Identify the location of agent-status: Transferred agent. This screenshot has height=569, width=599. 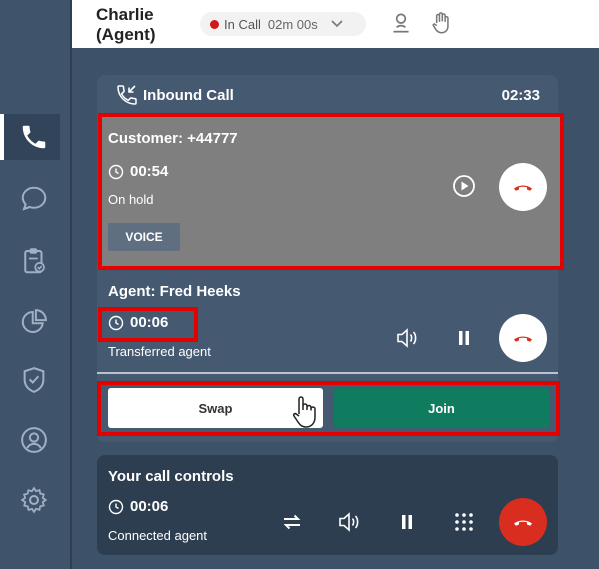
(159, 351).